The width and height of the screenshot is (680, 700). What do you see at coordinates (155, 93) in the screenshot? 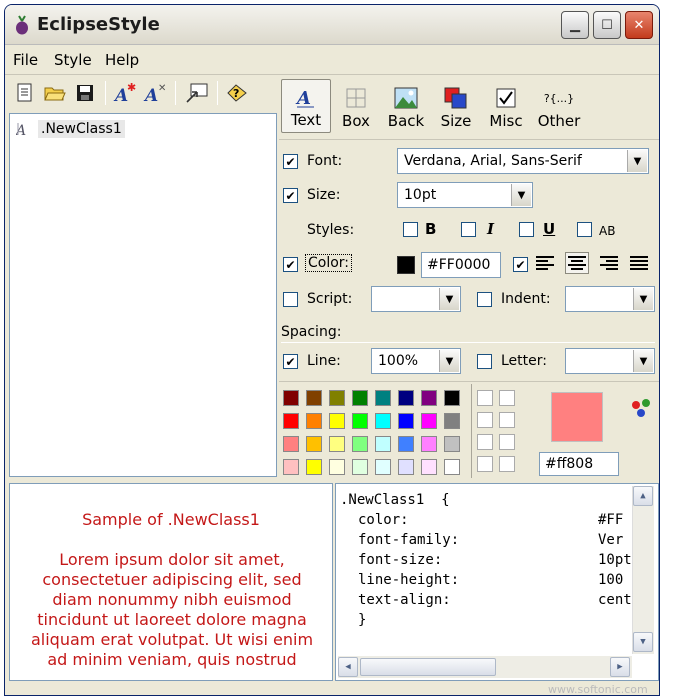
I see `remove-class-button: A ✕` at bounding box center [155, 93].